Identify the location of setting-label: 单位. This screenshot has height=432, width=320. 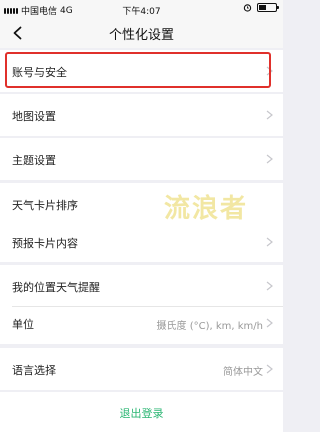
(23, 324).